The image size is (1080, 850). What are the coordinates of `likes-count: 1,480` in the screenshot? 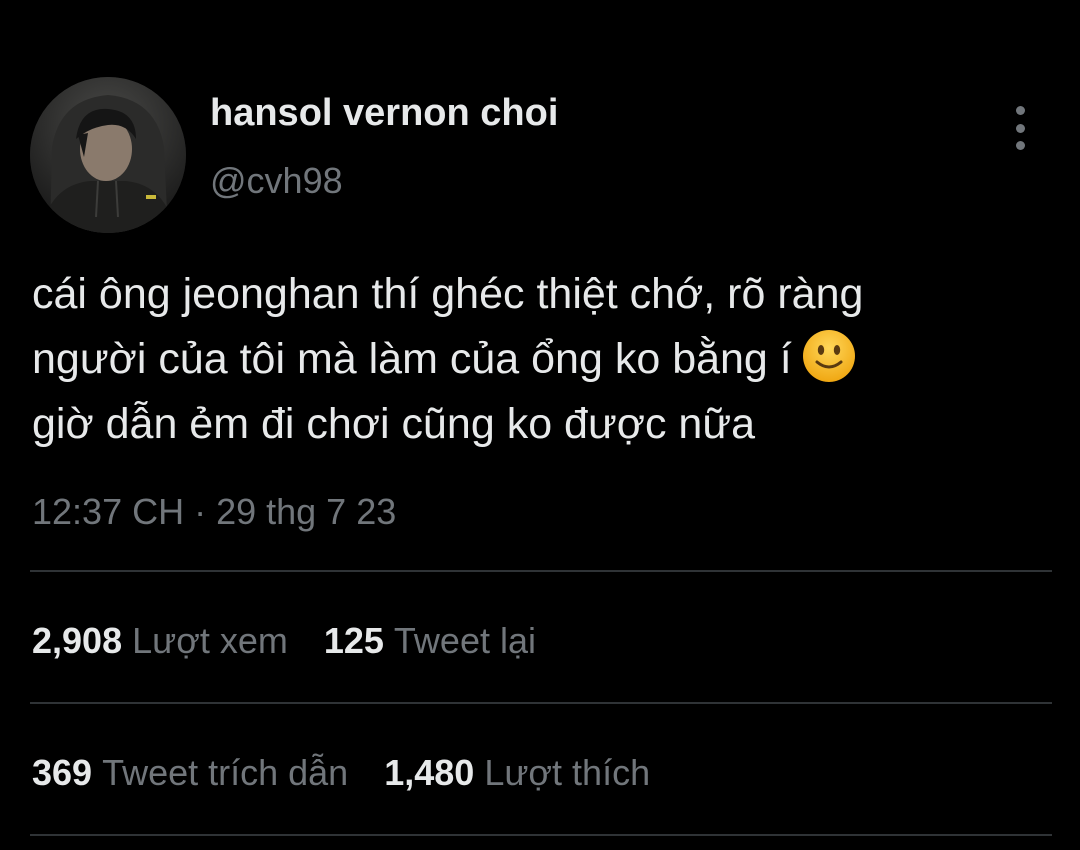 It's located at (429, 772).